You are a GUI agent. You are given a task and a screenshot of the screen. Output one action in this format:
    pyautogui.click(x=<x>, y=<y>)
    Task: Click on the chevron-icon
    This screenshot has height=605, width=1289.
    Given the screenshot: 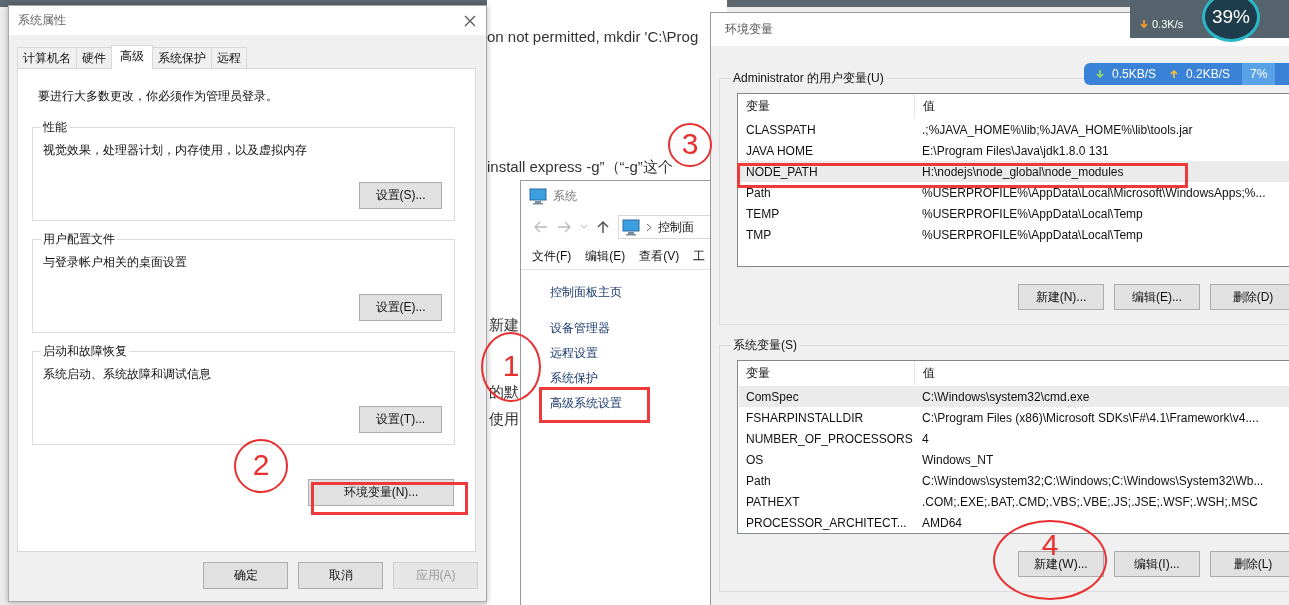 What is the action you would take?
    pyautogui.click(x=649, y=227)
    